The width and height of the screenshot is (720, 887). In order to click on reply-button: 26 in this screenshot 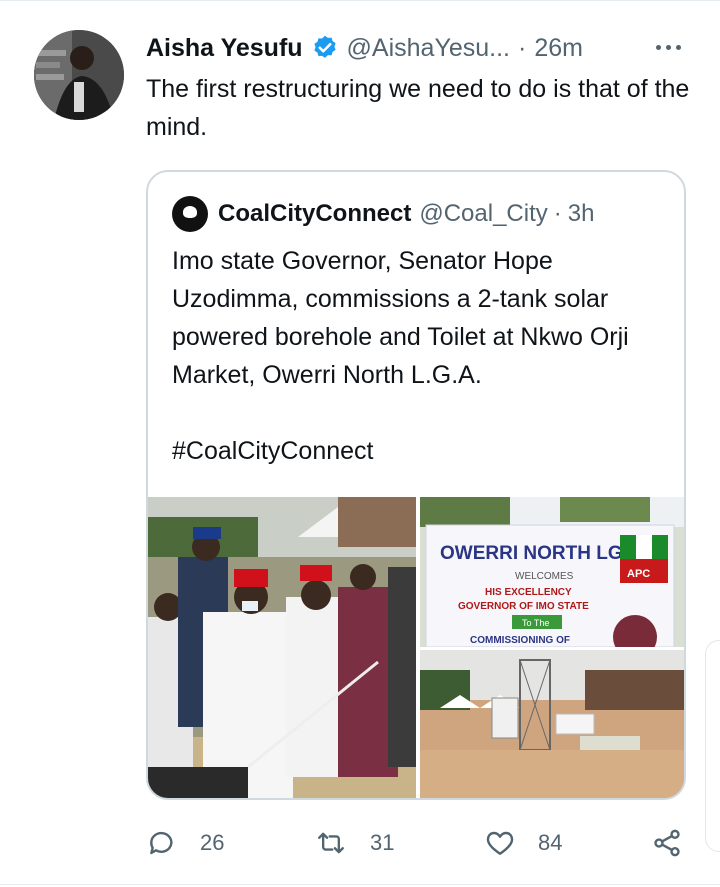, I will do `click(185, 843)`.